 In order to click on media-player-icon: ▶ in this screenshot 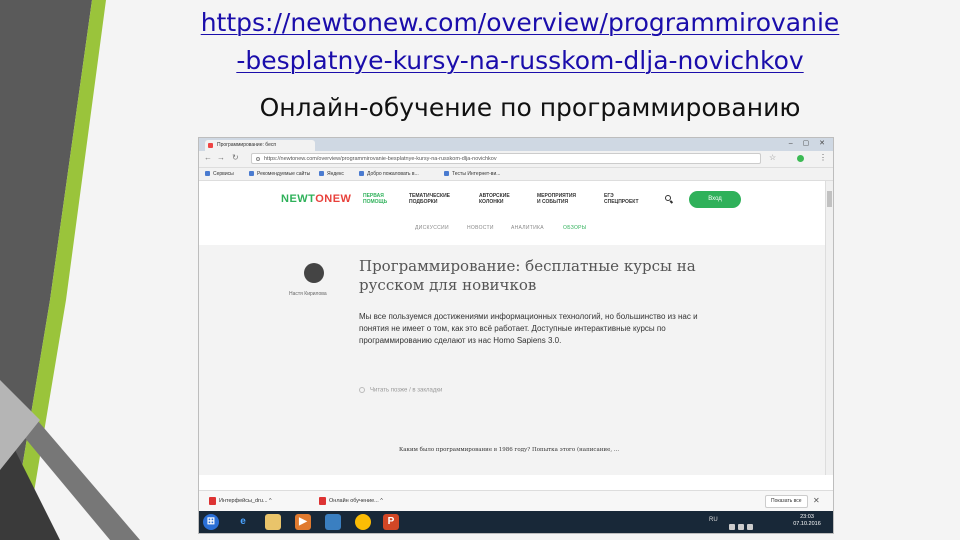, I will do `click(303, 522)`.